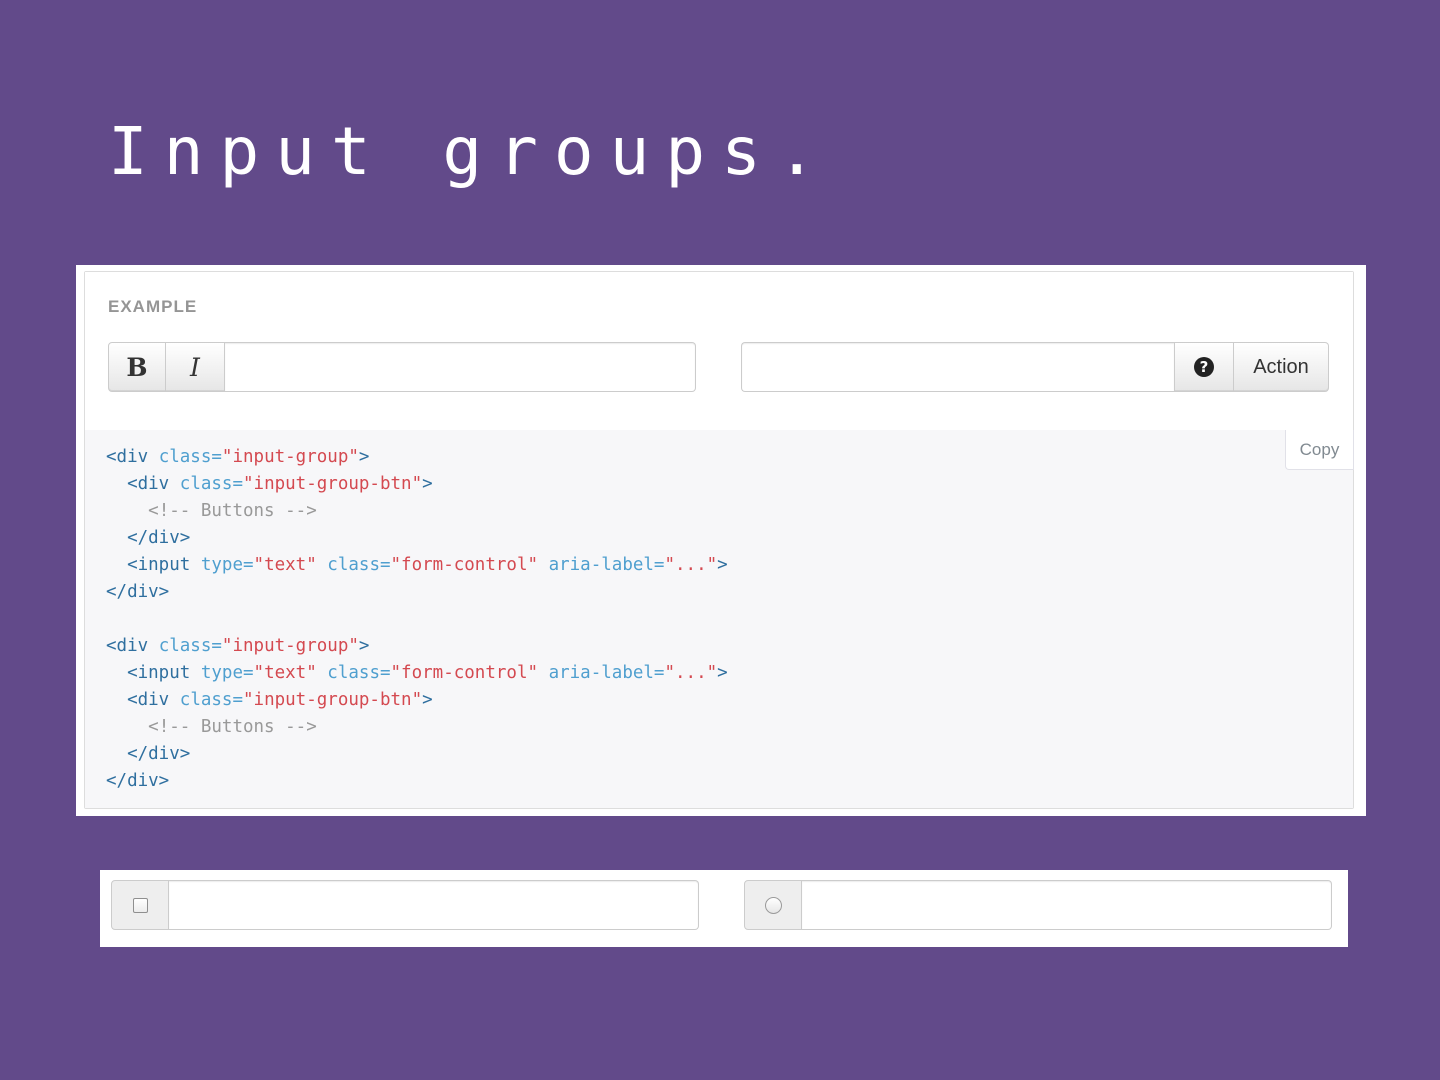 Image resolution: width=1440 pixels, height=1080 pixels. What do you see at coordinates (434, 905) in the screenshot?
I see `checkbox-text-input` at bounding box center [434, 905].